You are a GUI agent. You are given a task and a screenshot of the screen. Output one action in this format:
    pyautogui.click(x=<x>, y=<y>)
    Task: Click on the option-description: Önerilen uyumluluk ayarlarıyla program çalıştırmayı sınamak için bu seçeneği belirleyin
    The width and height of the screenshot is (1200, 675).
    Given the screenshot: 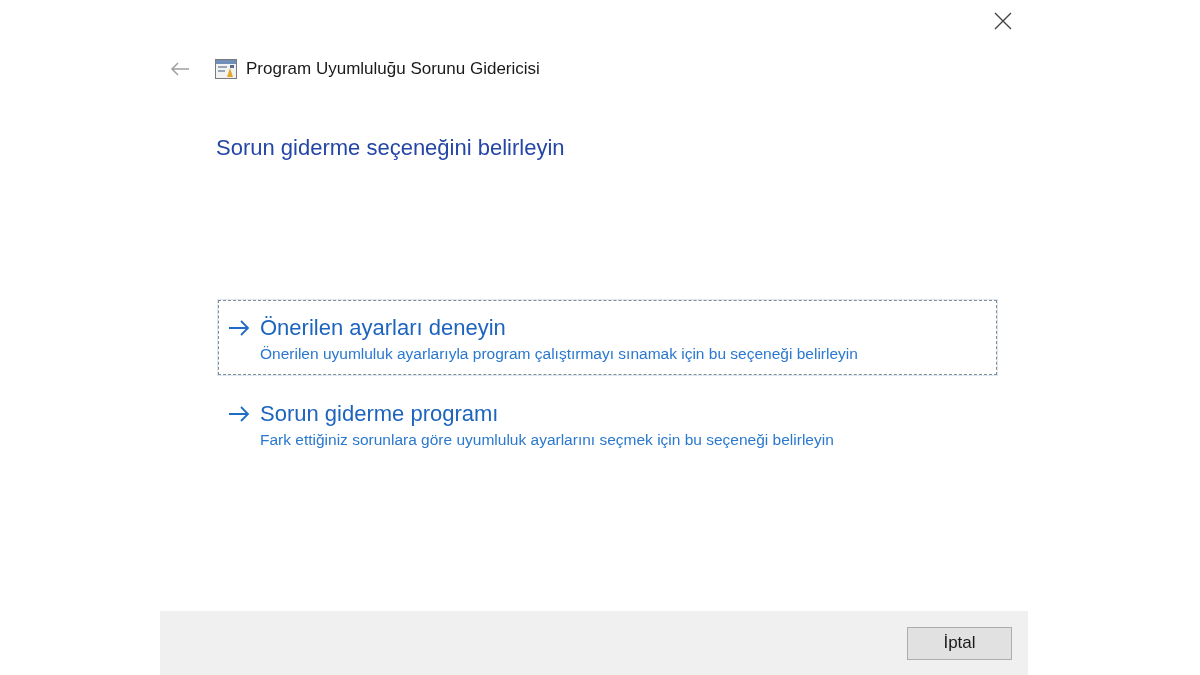 What is the action you would take?
    pyautogui.click(x=559, y=354)
    